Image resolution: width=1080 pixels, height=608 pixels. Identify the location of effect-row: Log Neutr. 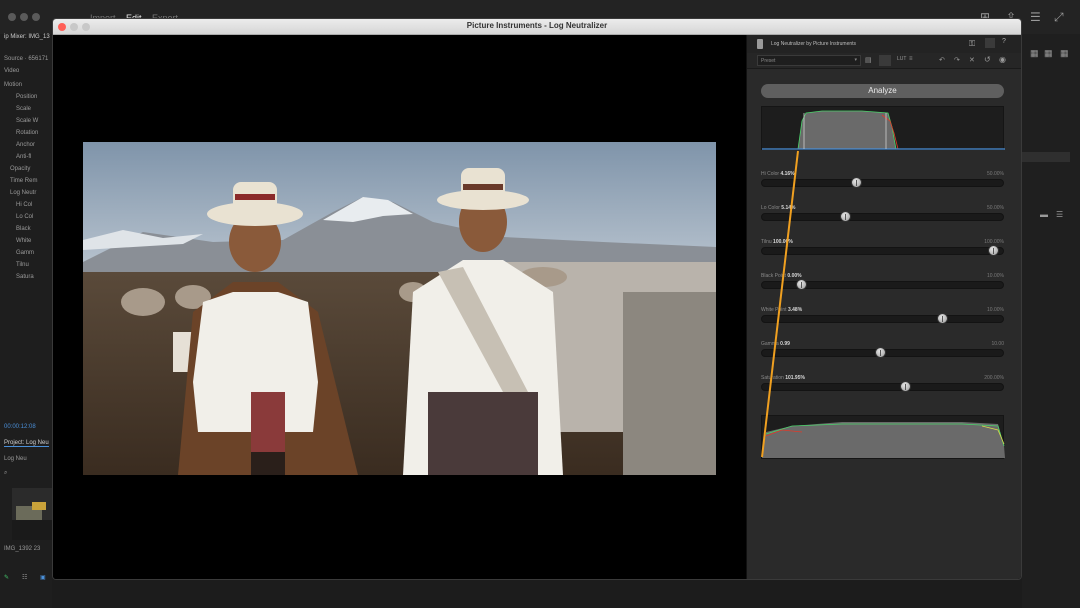
(23, 193).